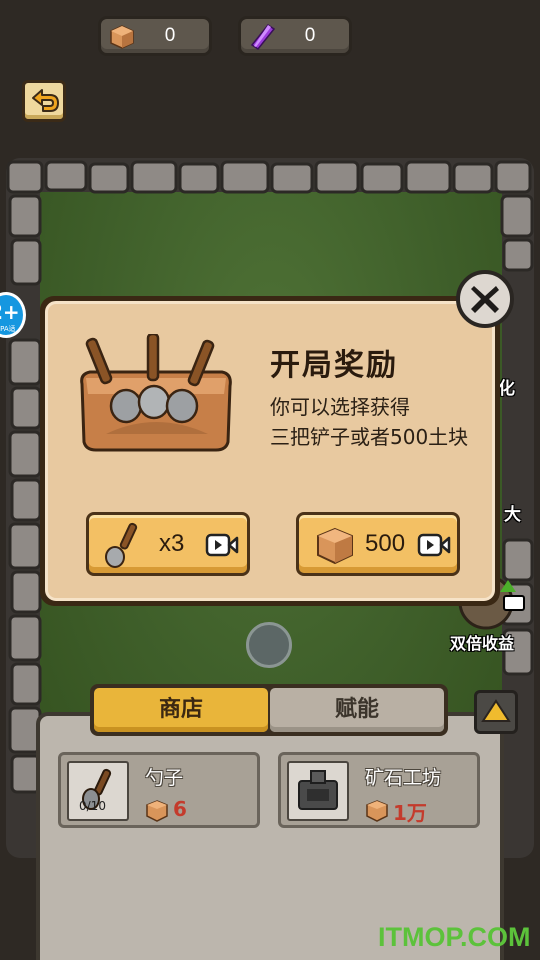 This screenshot has height=960, width=540. What do you see at coordinates (181, 710) in the screenshot?
I see `tab-shop: 商店` at bounding box center [181, 710].